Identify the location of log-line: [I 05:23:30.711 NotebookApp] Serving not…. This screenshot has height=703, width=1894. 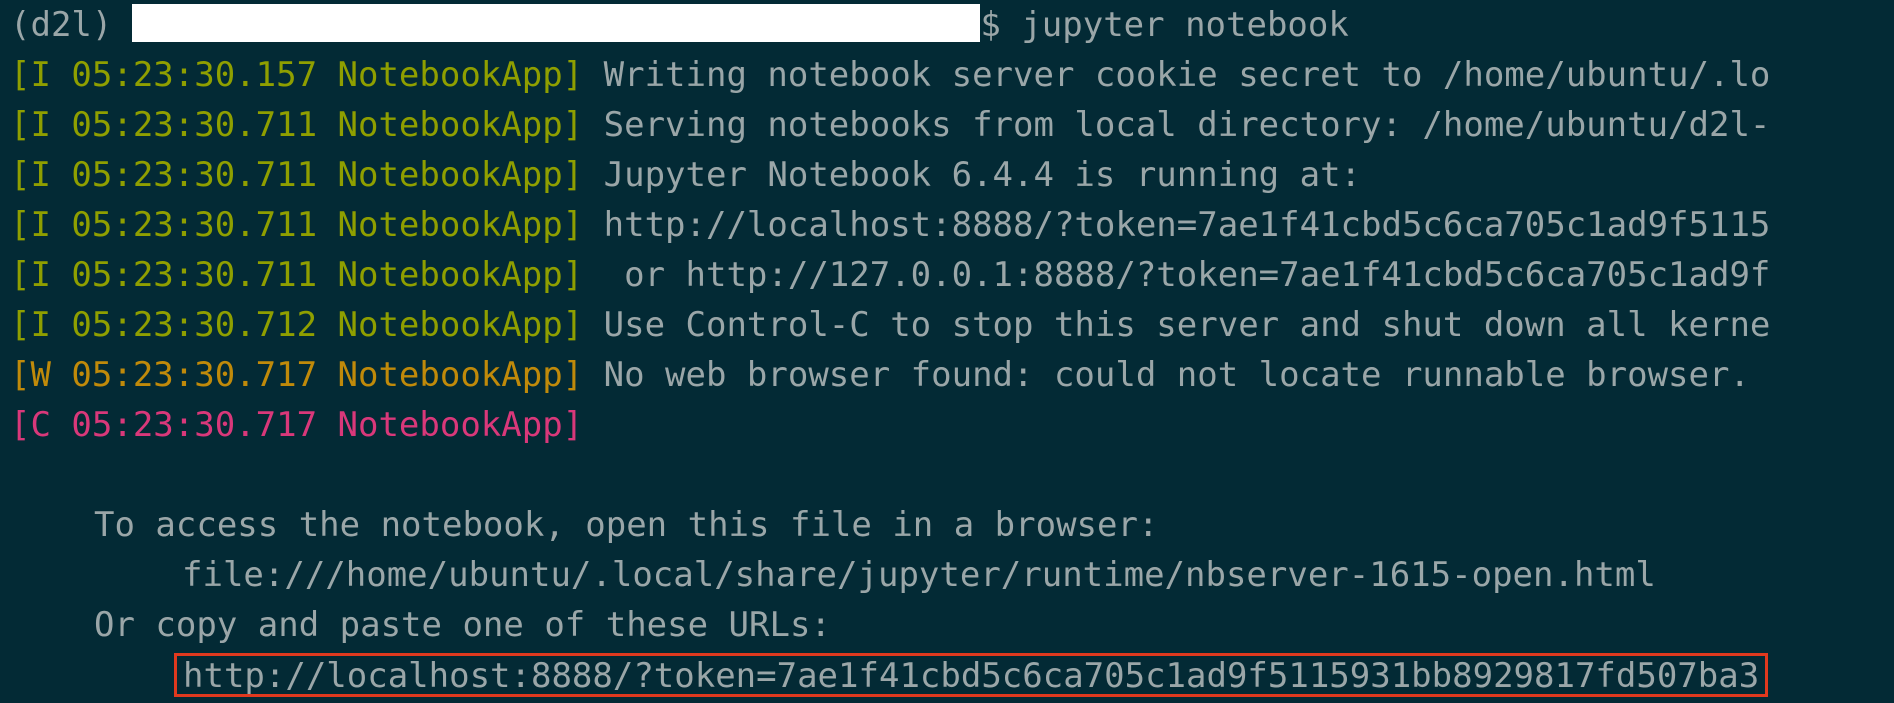
(952, 128).